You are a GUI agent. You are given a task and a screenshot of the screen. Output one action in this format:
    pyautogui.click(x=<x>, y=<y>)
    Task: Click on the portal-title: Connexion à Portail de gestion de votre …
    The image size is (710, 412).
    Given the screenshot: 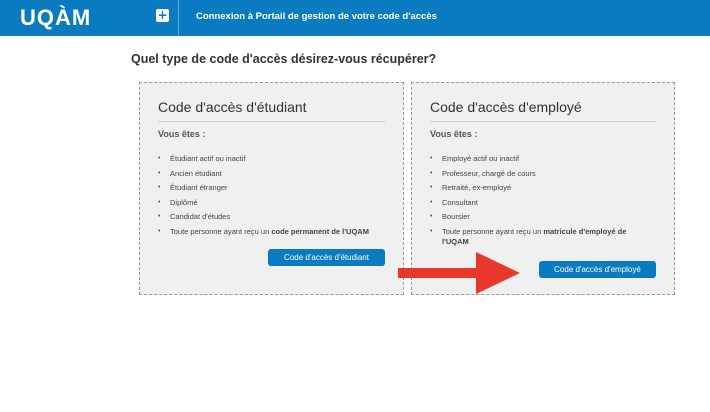 What is the action you would take?
    pyautogui.click(x=316, y=16)
    